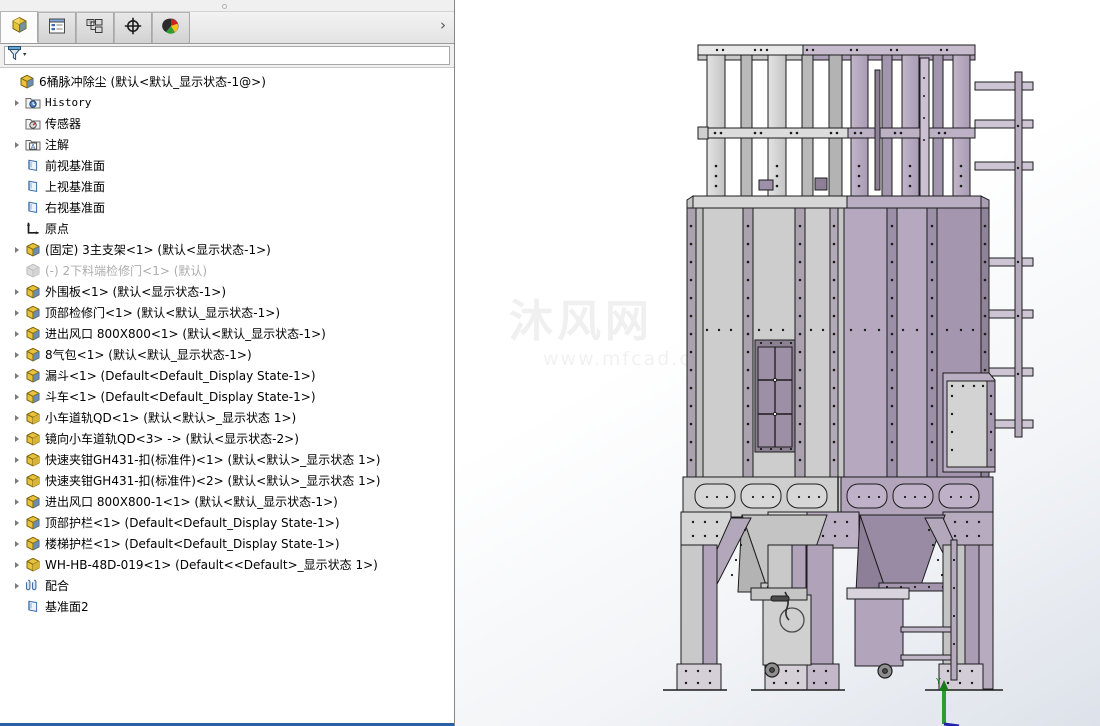  I want to click on tree-item-label: 进出风口 800X800-1<1> (默认<默认_显示状态-1>), so click(191, 502).